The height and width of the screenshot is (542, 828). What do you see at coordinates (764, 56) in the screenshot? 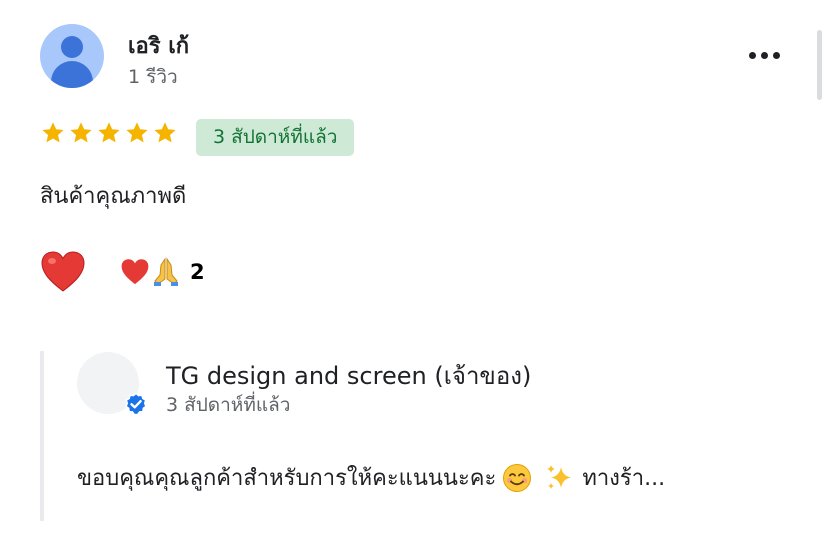
I see `more-options-button` at bounding box center [764, 56].